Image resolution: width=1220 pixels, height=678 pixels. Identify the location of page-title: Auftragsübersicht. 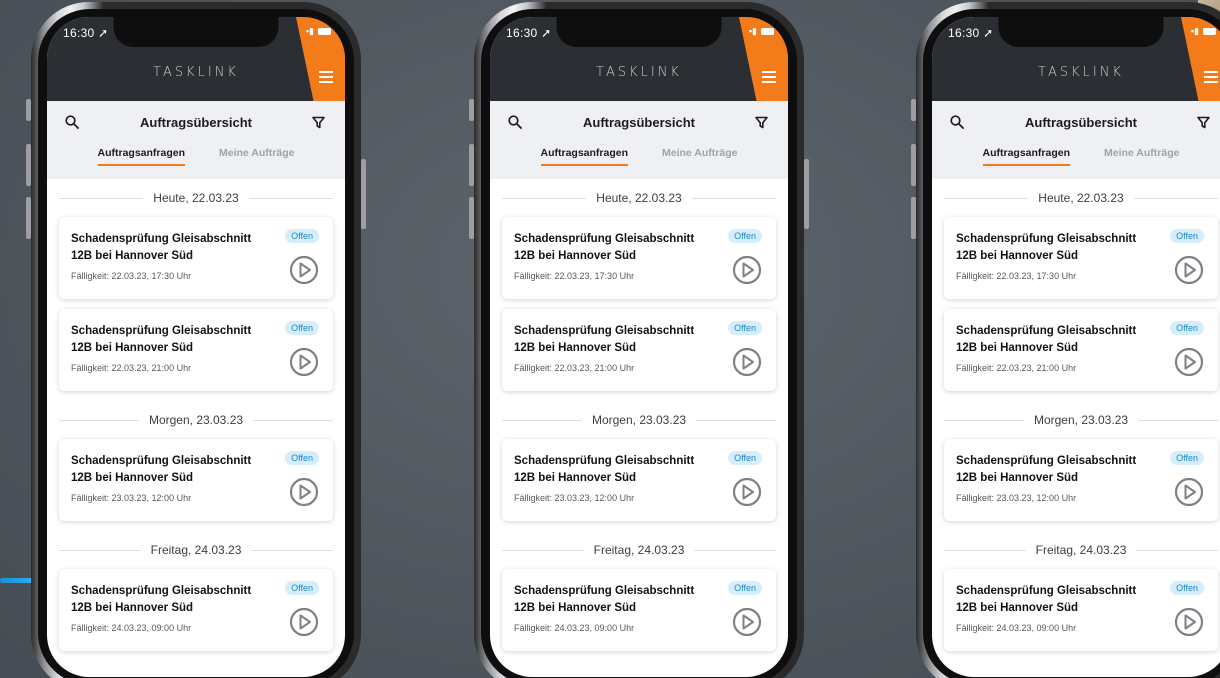
(639, 122).